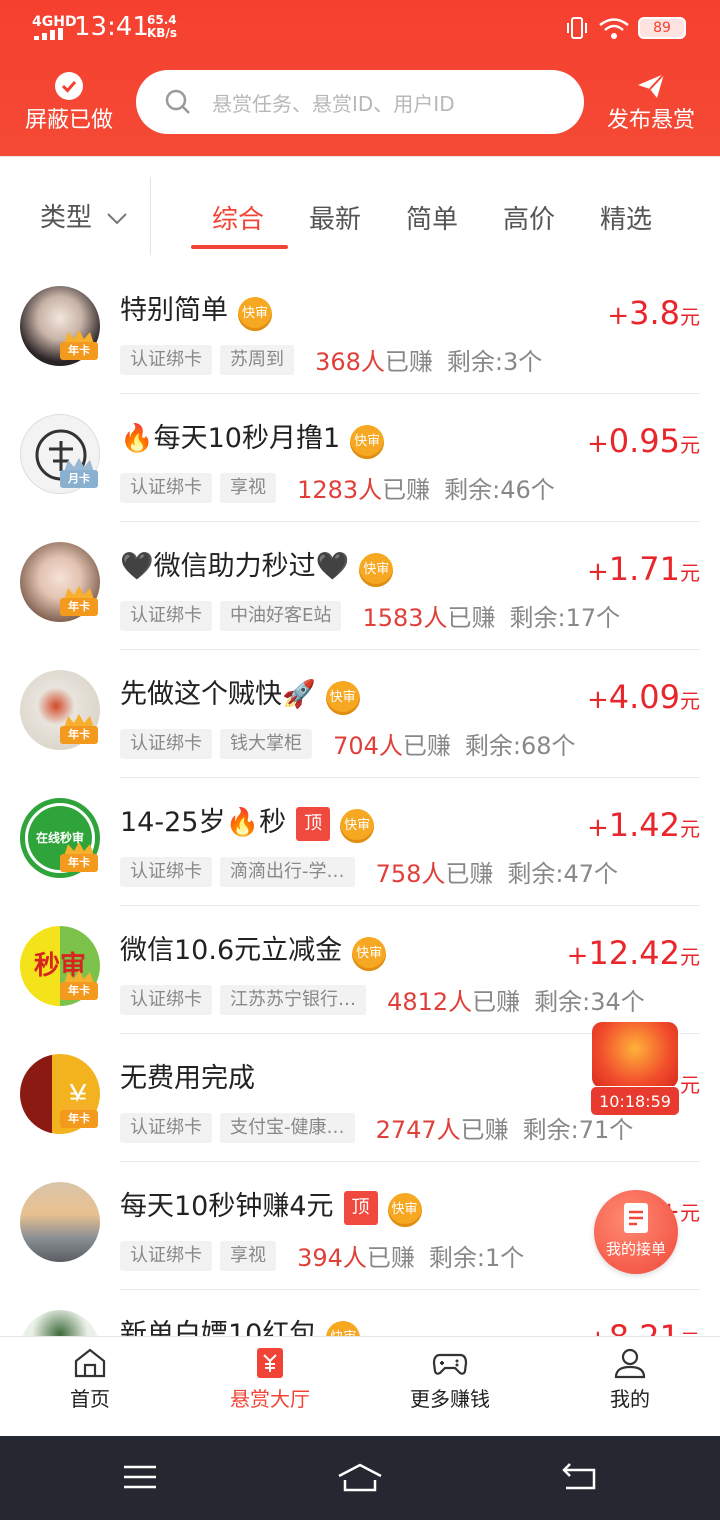 The height and width of the screenshot is (1520, 720). What do you see at coordinates (450, 1364) in the screenshot?
I see `gamepad-icon` at bounding box center [450, 1364].